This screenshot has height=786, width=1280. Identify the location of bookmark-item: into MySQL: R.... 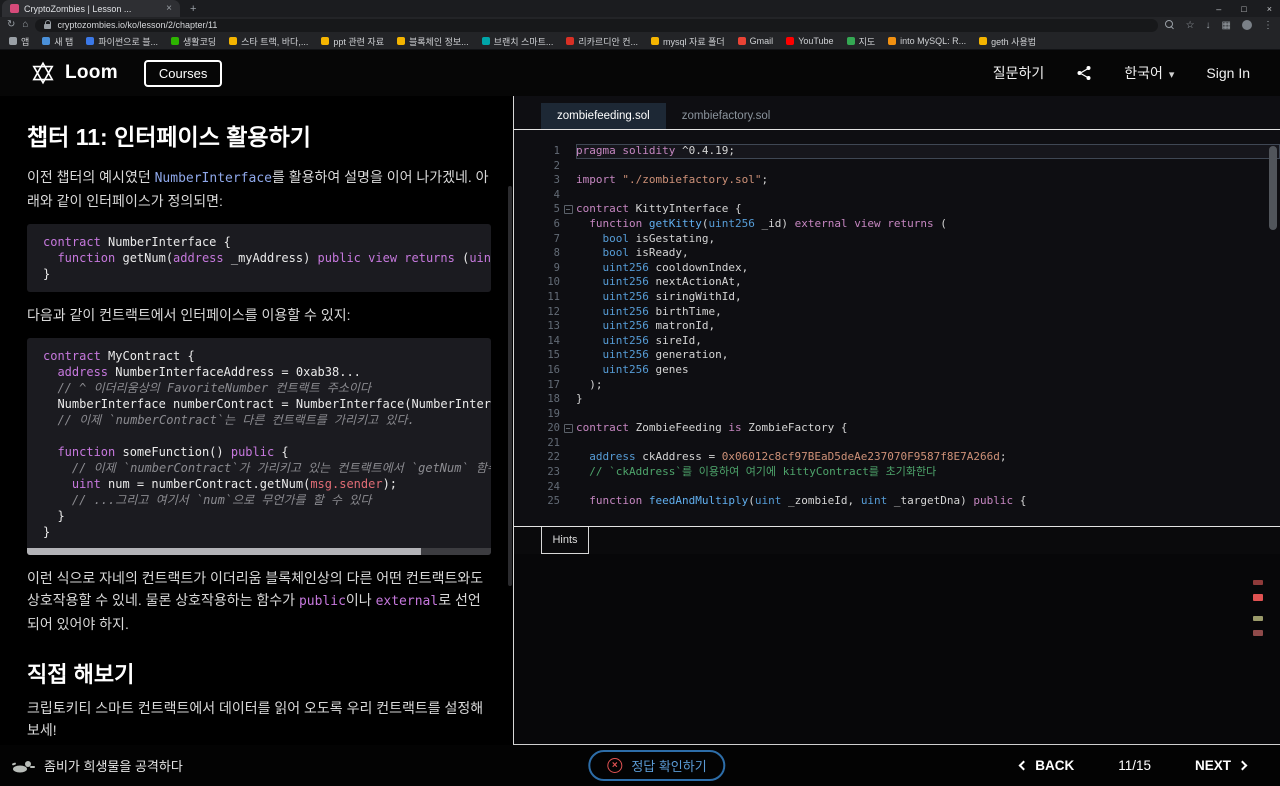
(927, 41).